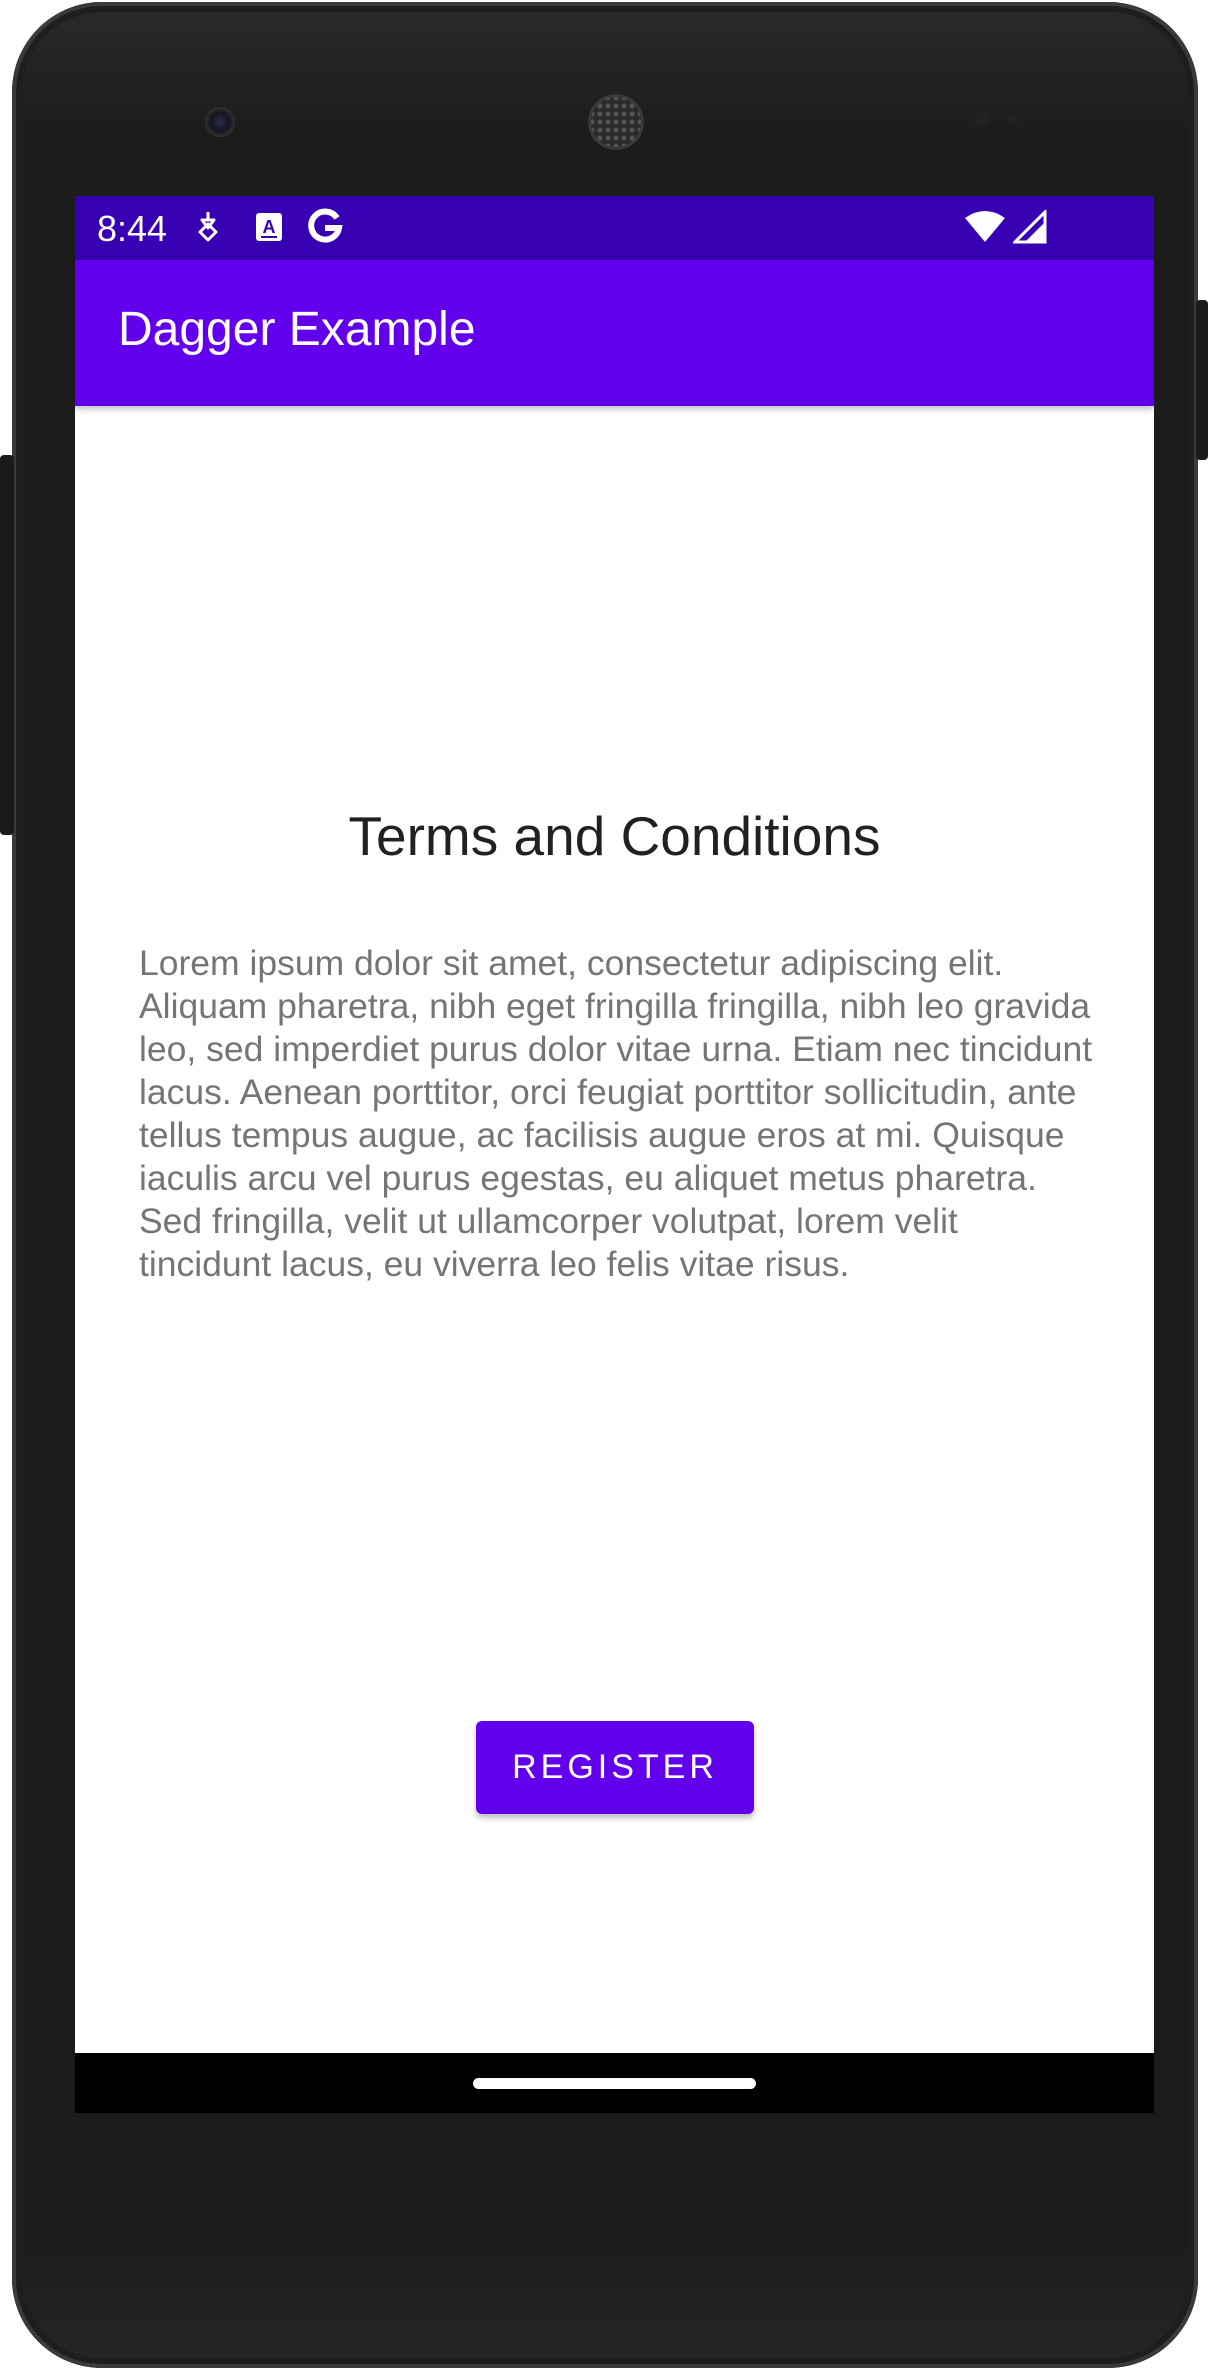 Image resolution: width=1210 pixels, height=2375 pixels. What do you see at coordinates (1202, 380) in the screenshot?
I see `volume-button` at bounding box center [1202, 380].